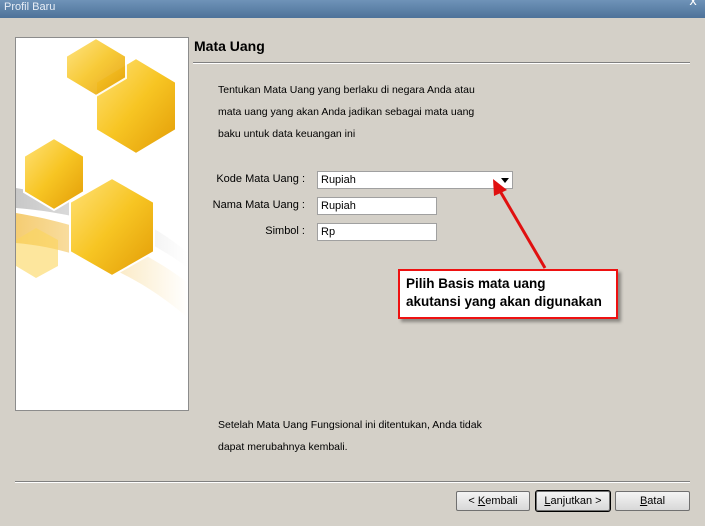 The height and width of the screenshot is (526, 705). I want to click on callout-line-2: akutansi yang akan digunakan, so click(504, 301).